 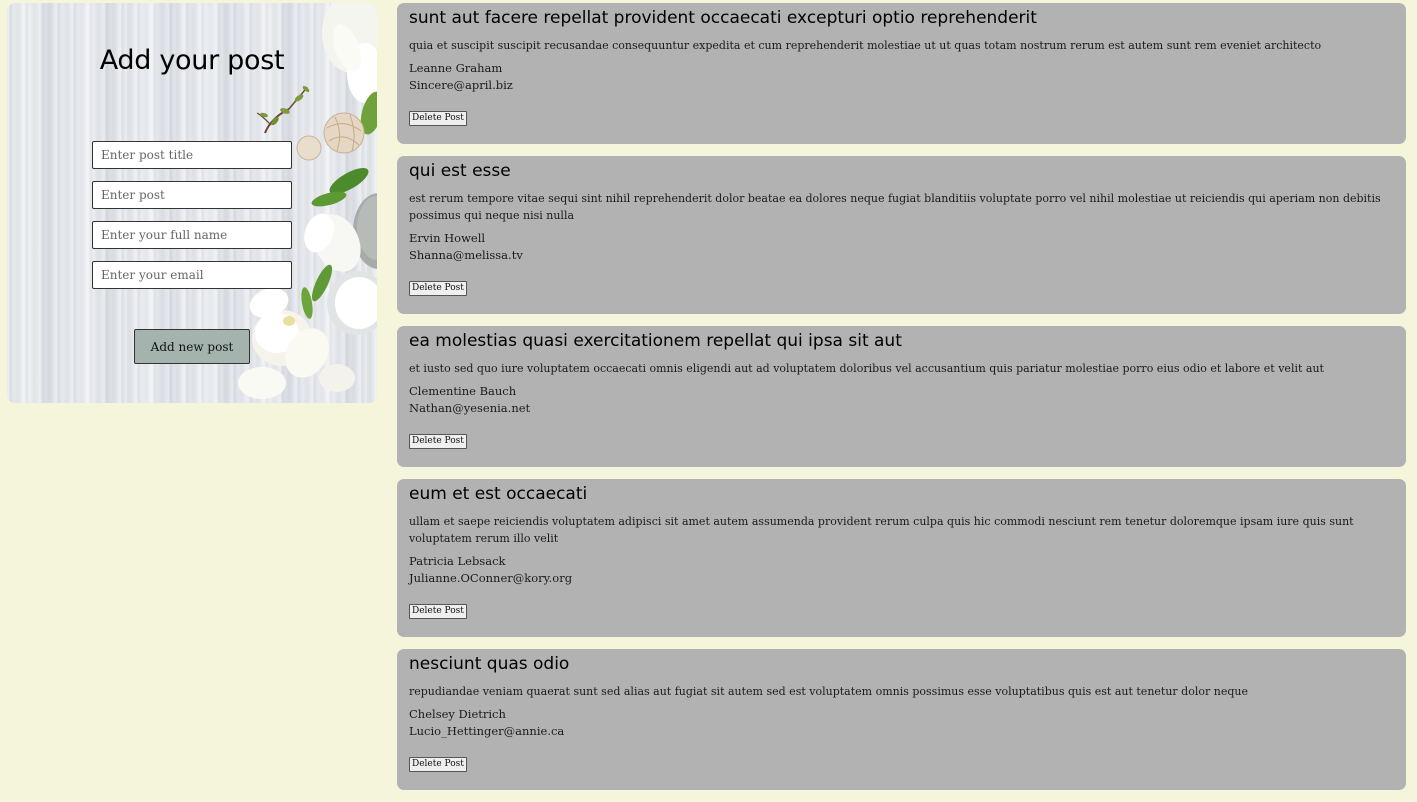 I want to click on add-post-panel: Add your post Add new post, so click(x=192, y=203).